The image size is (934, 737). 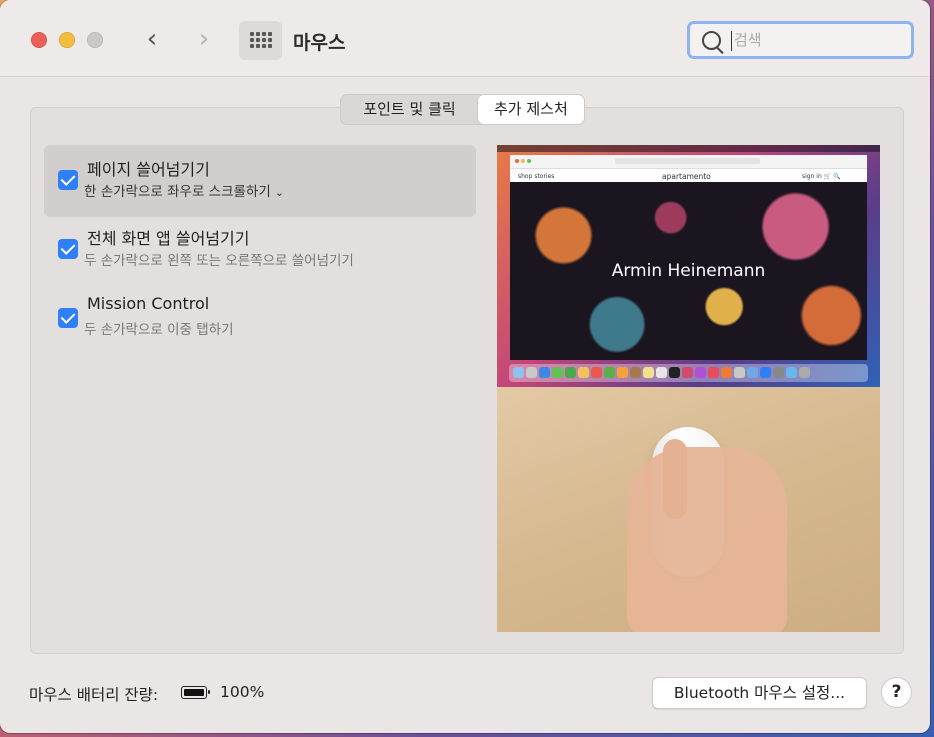 What do you see at coordinates (279, 192) in the screenshot?
I see `chevron-down-icon: ⌄` at bounding box center [279, 192].